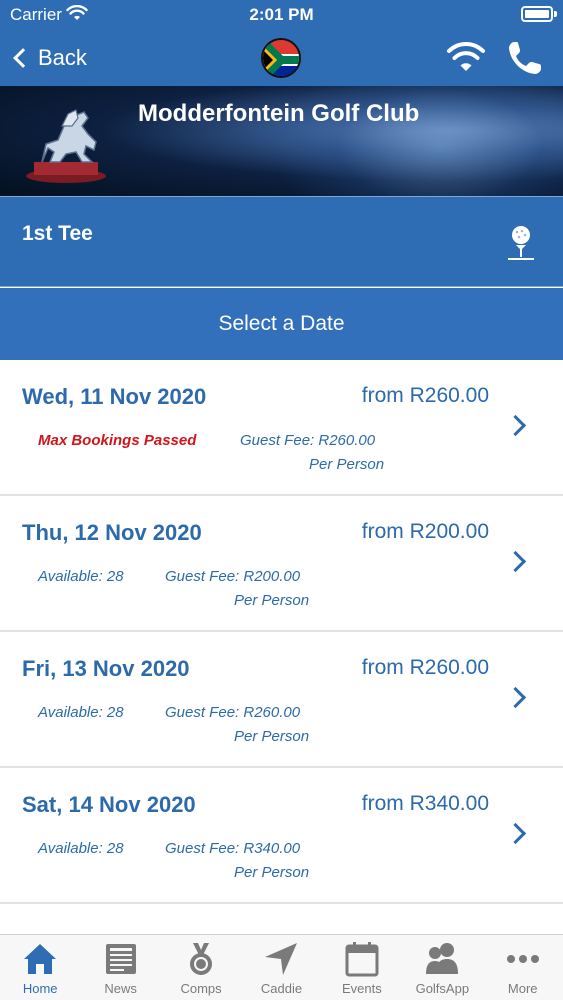 The width and height of the screenshot is (563, 1000). Describe the element at coordinates (442, 959) in the screenshot. I see `people-icon` at that location.